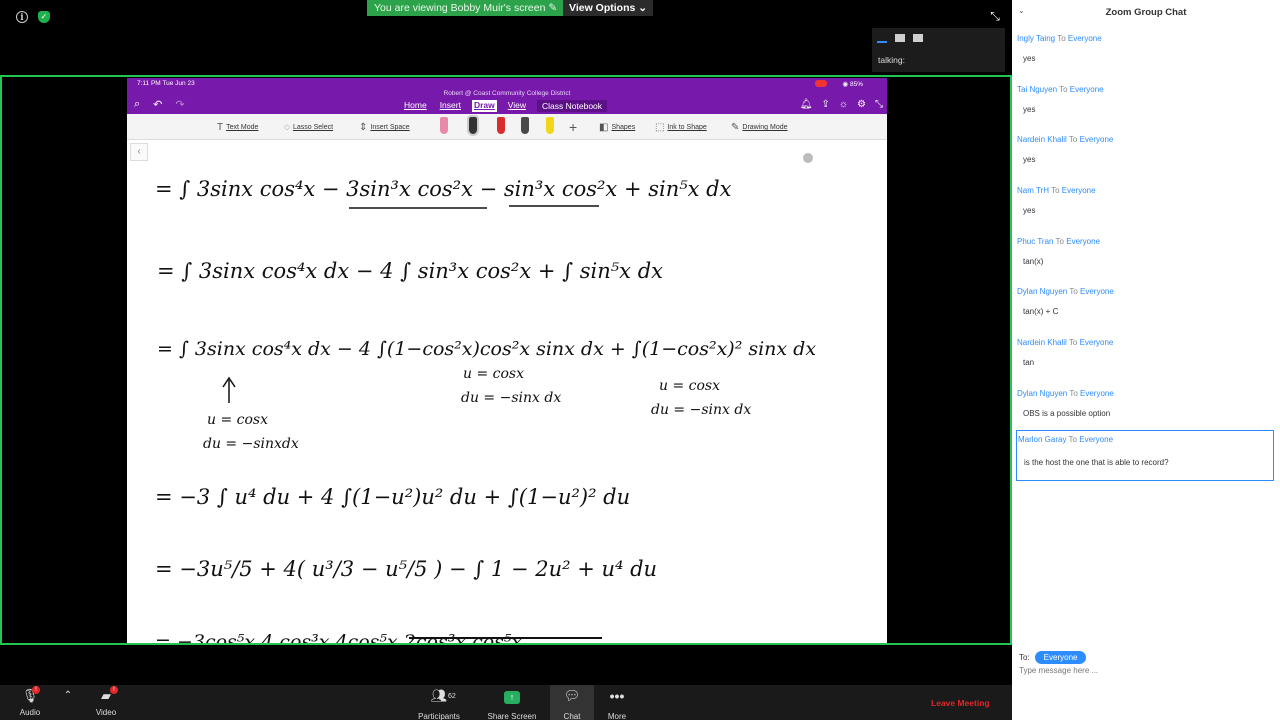 The height and width of the screenshot is (720, 1280). Describe the element at coordinates (825, 104) in the screenshot. I see `share-icon: ⇪` at that location.